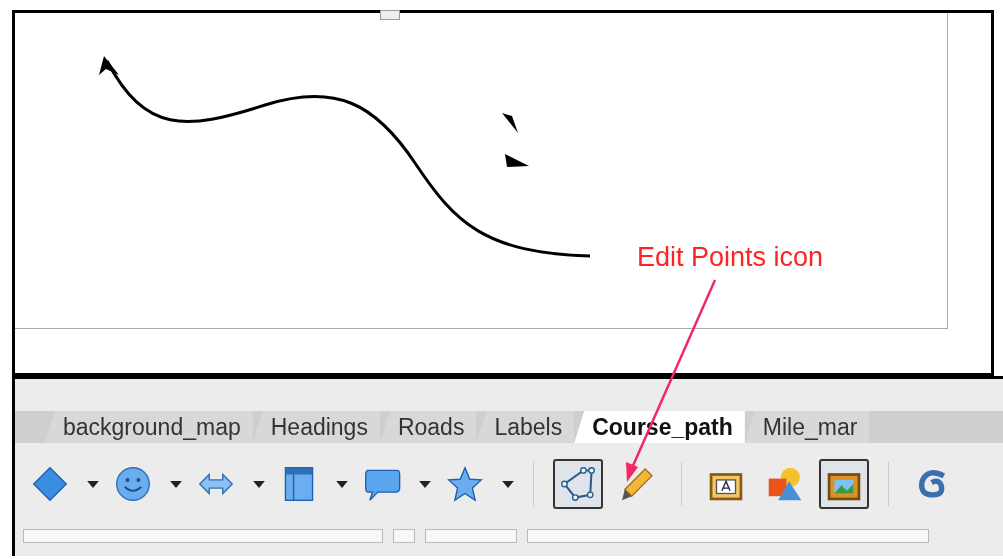 Image resolution: width=1003 pixels, height=559 pixels. What do you see at coordinates (730, 257) in the screenshot?
I see `annotation-label: Edit Points icon` at bounding box center [730, 257].